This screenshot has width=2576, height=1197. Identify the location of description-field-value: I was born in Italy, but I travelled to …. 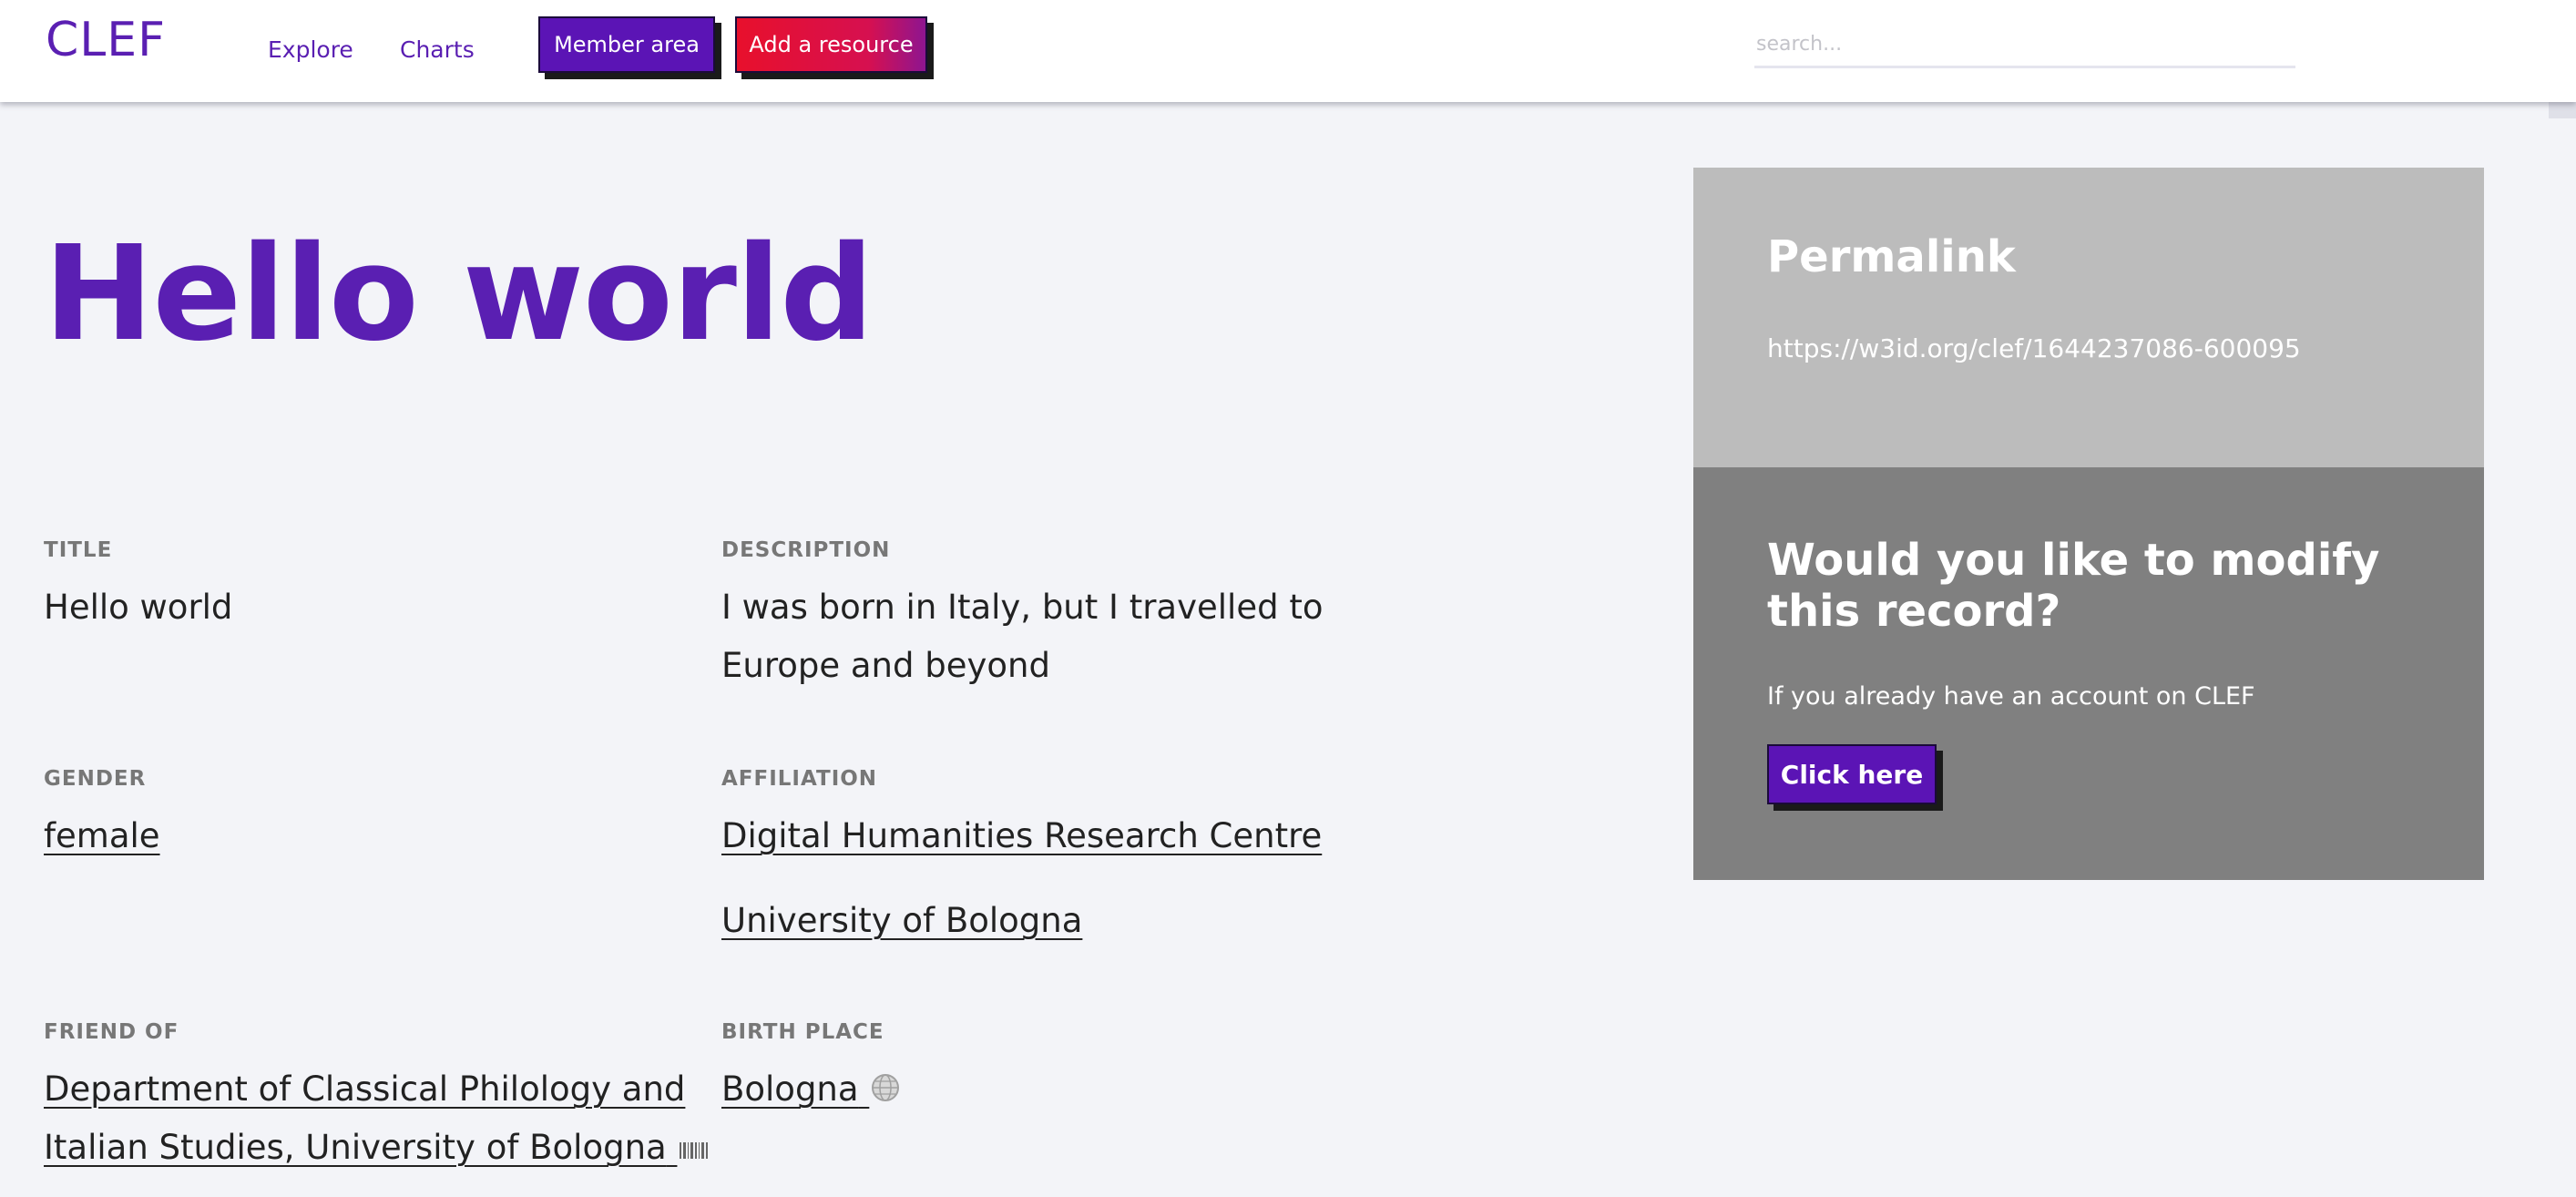
(1022, 636).